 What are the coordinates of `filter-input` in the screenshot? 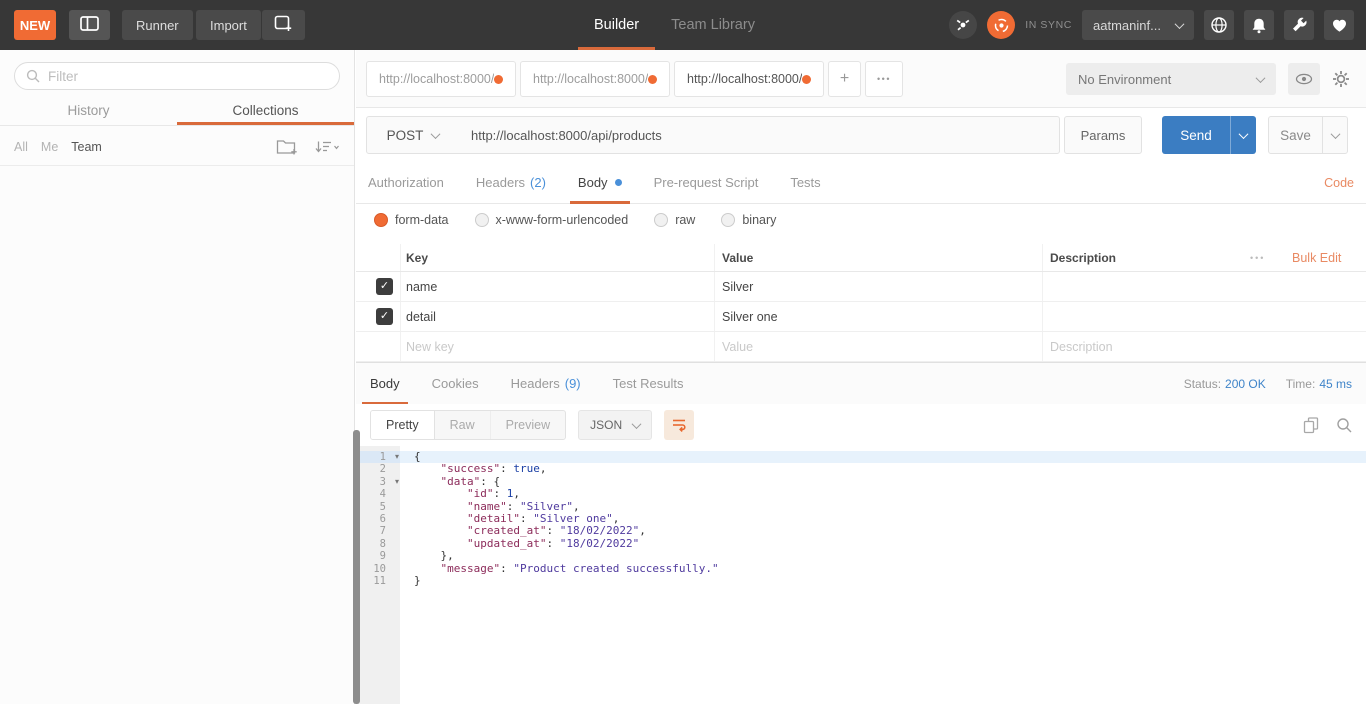 It's located at (188, 76).